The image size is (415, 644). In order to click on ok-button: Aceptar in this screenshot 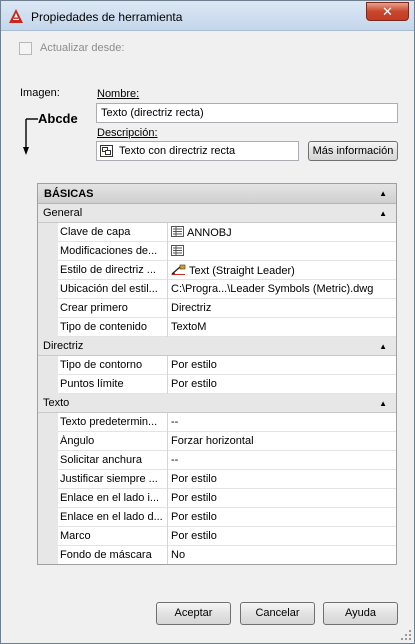, I will do `click(193, 613)`.